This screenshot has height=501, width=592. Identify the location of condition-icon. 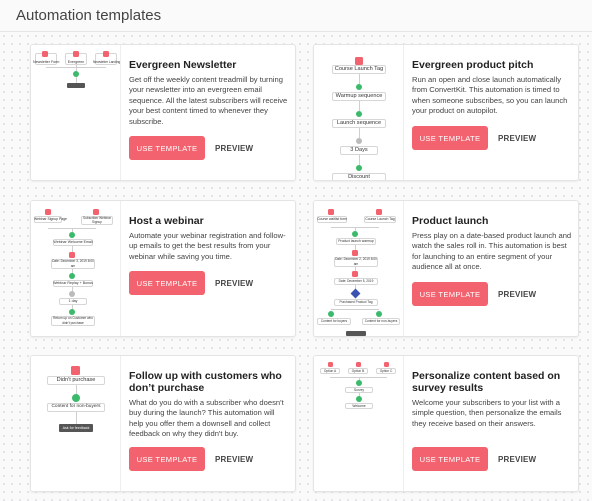
(355, 293).